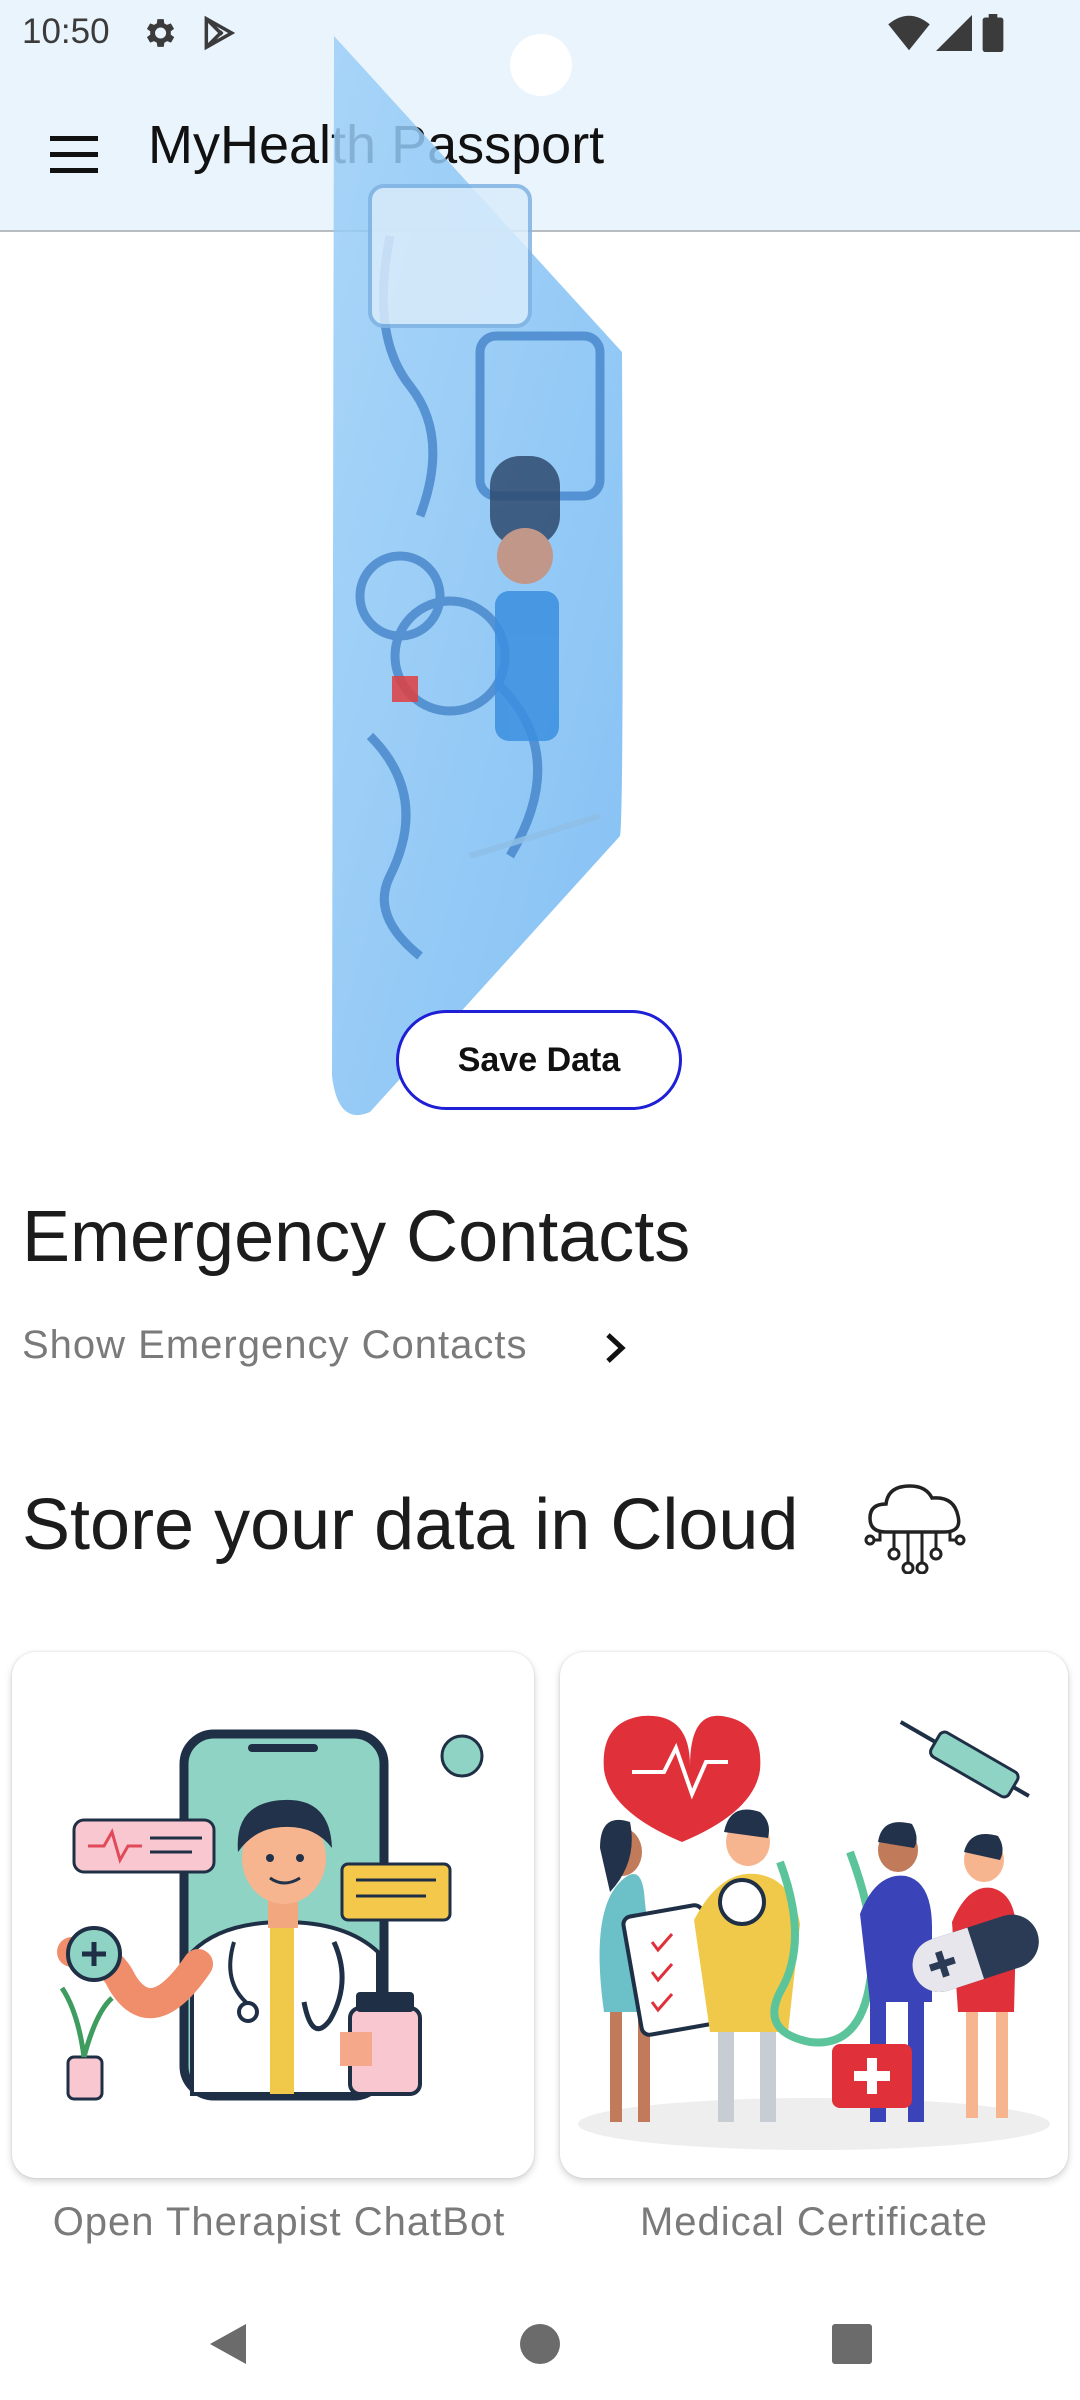 This screenshot has width=1080, height=2400. Describe the element at coordinates (270, 1915) in the screenshot. I see `doctor-phone-illustration` at that location.